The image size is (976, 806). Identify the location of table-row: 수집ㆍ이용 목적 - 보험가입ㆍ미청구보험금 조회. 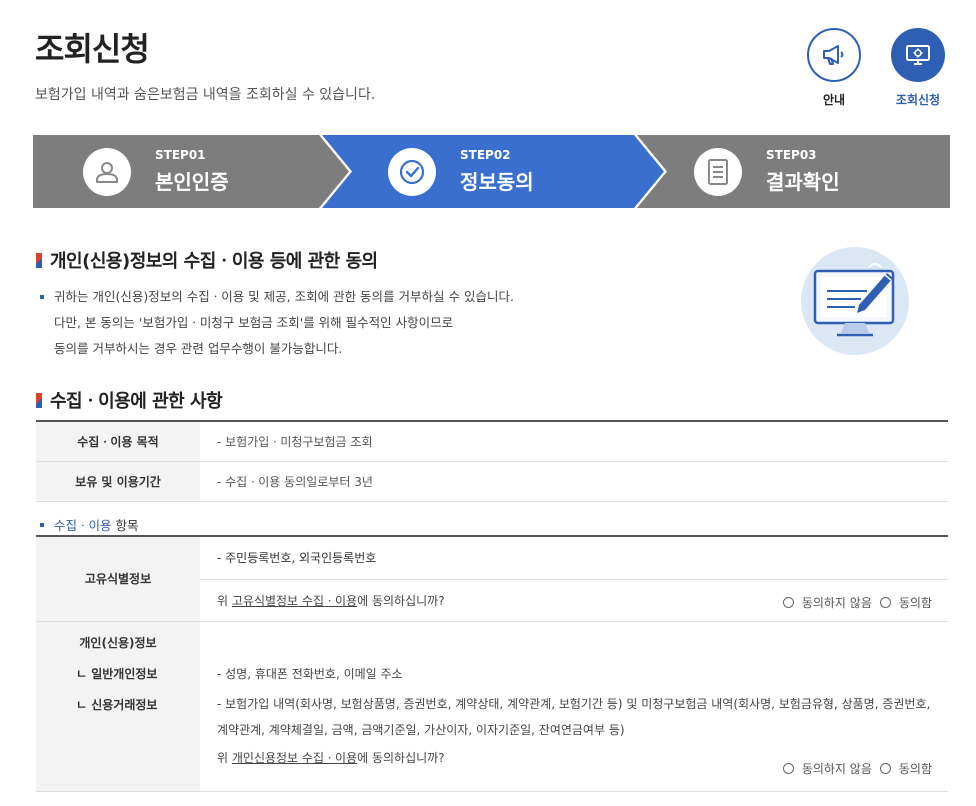
(492, 441).